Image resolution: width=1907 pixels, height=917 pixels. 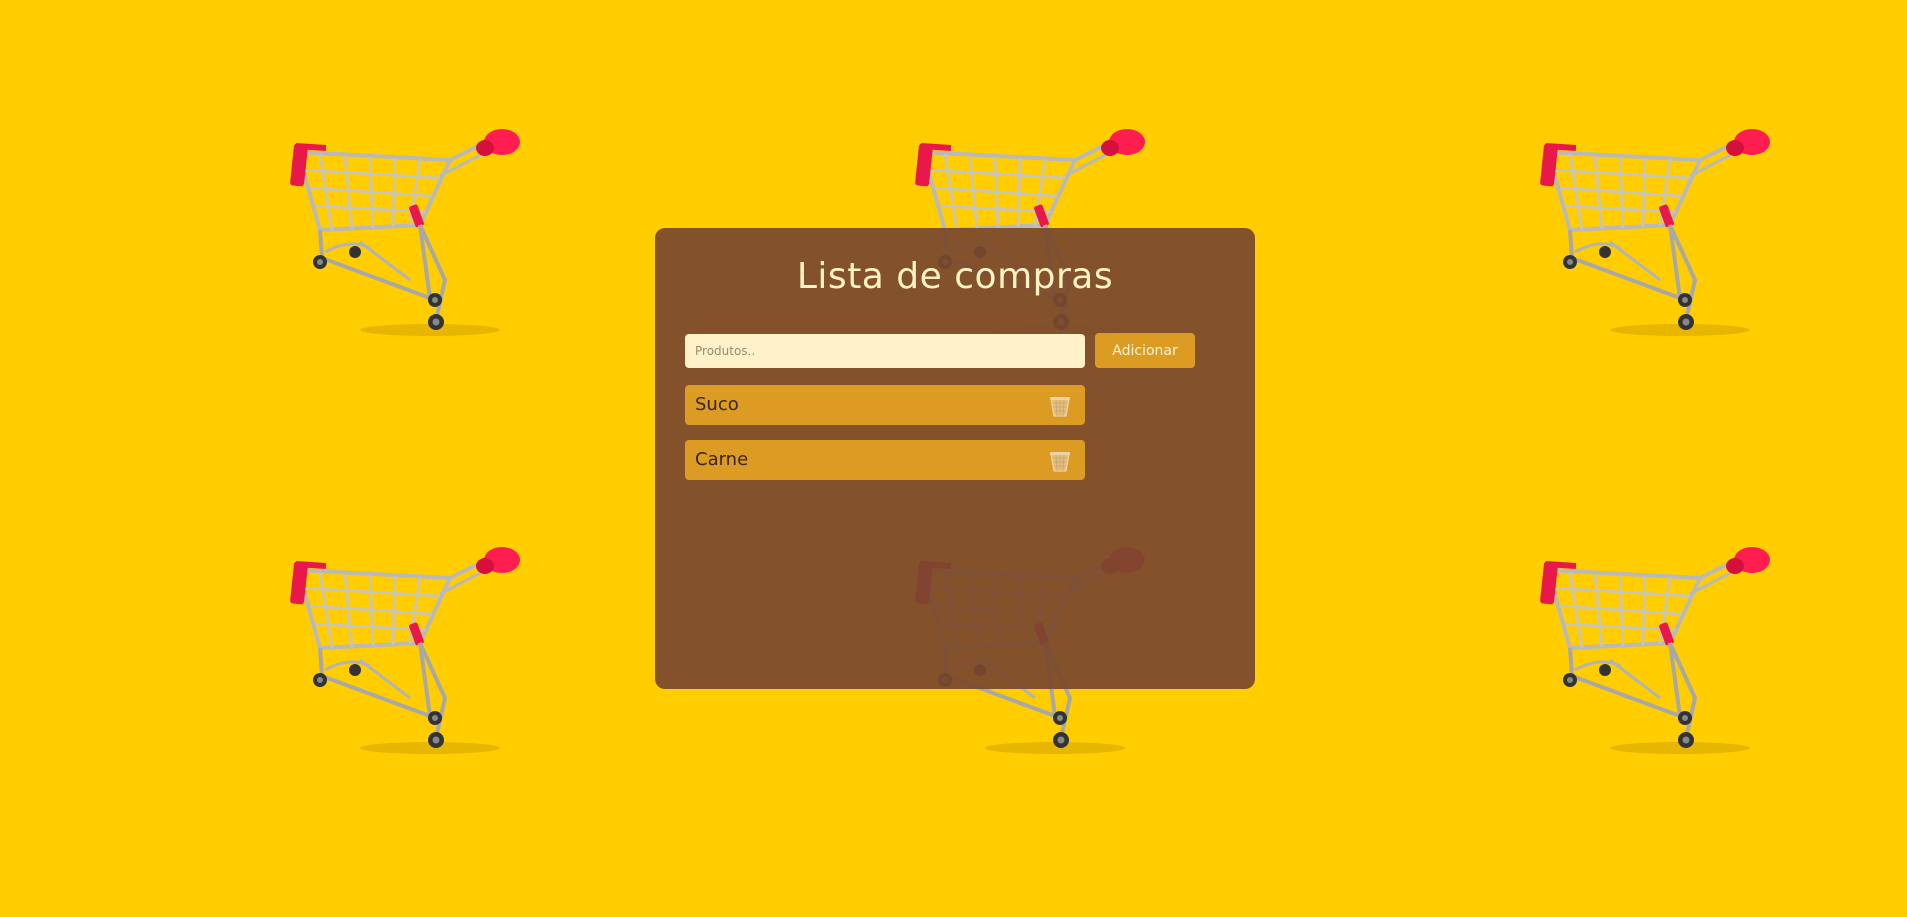 I want to click on list-item-label: Suco, so click(x=717, y=404).